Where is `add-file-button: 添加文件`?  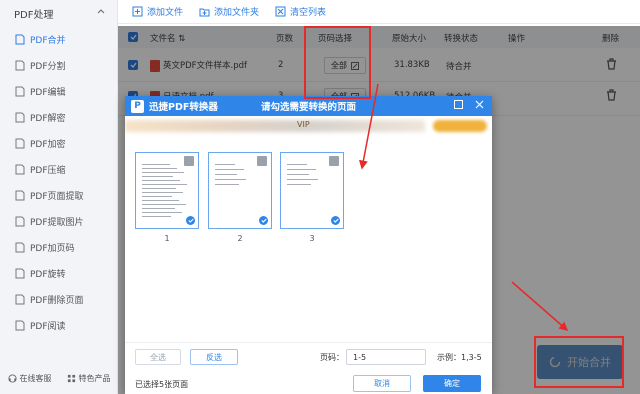
add-file-button: 添加文件 is located at coordinates (157, 11).